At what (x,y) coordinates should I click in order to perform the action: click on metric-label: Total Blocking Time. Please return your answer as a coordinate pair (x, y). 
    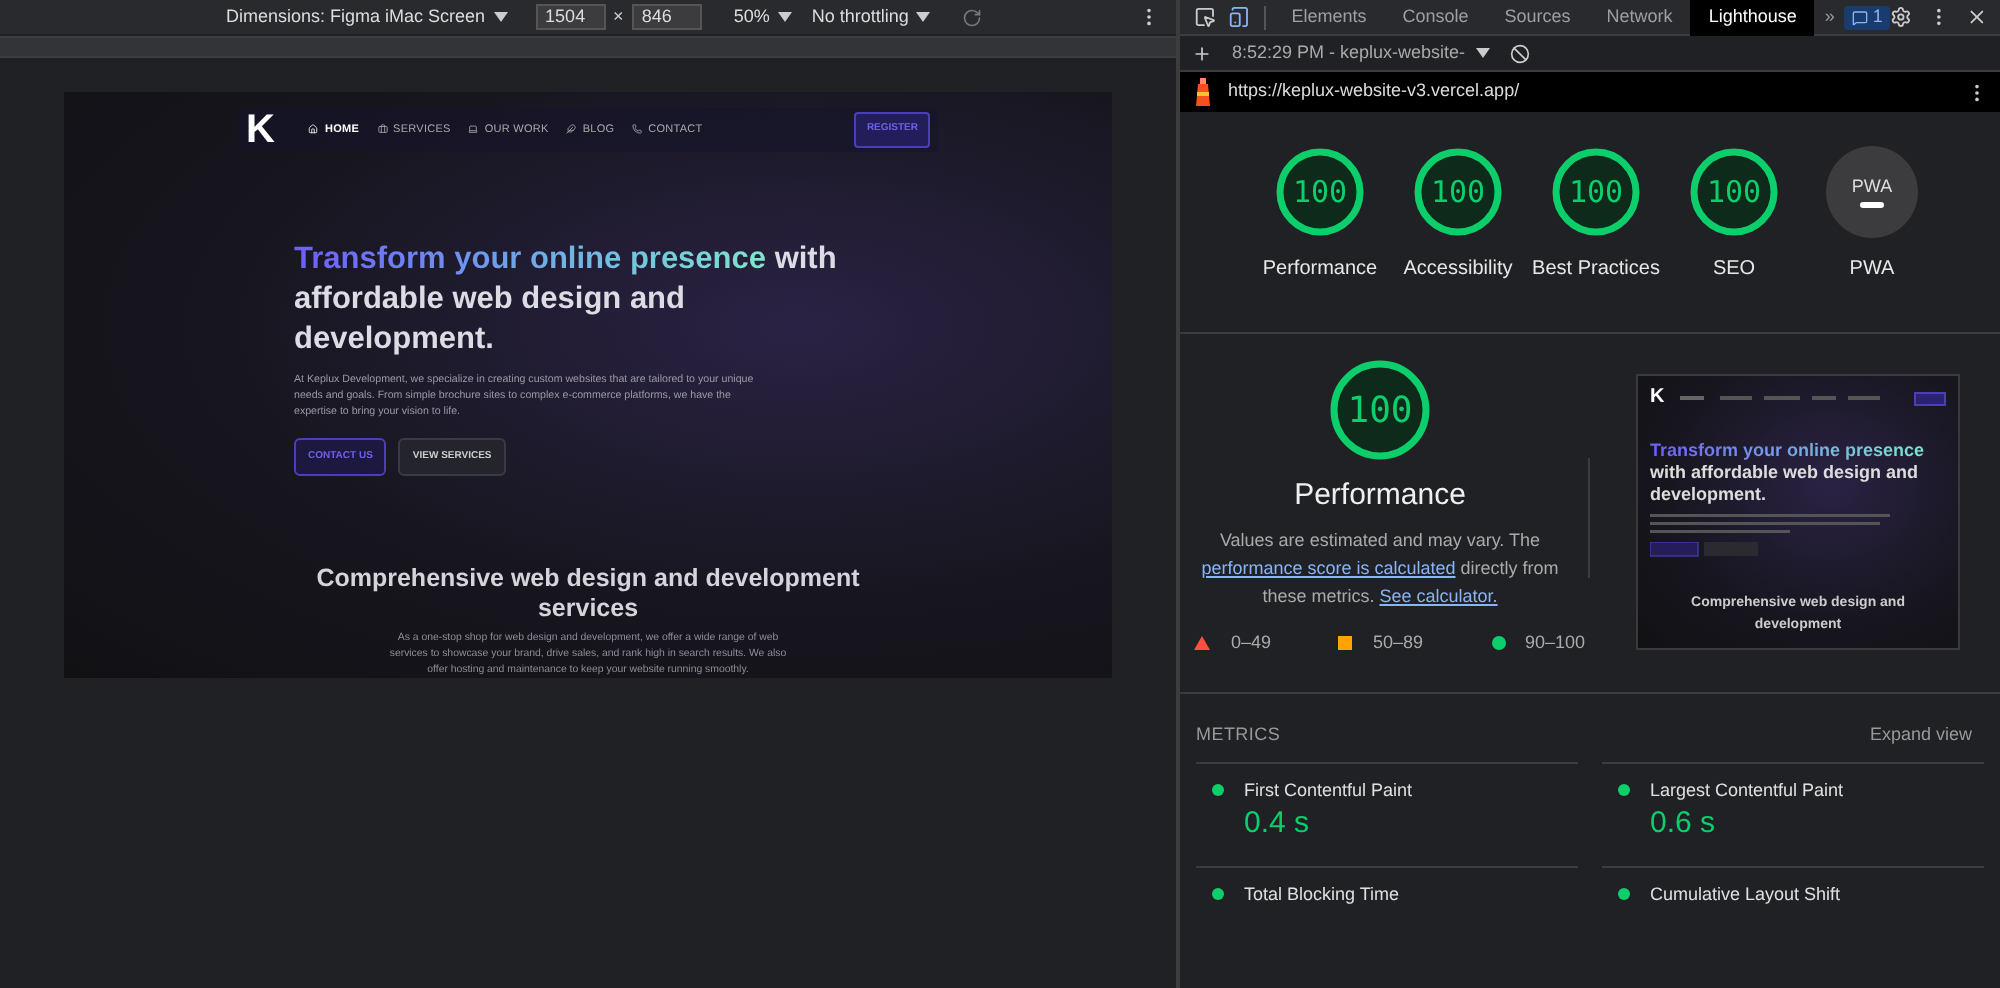
    Looking at the image, I should click on (1322, 894).